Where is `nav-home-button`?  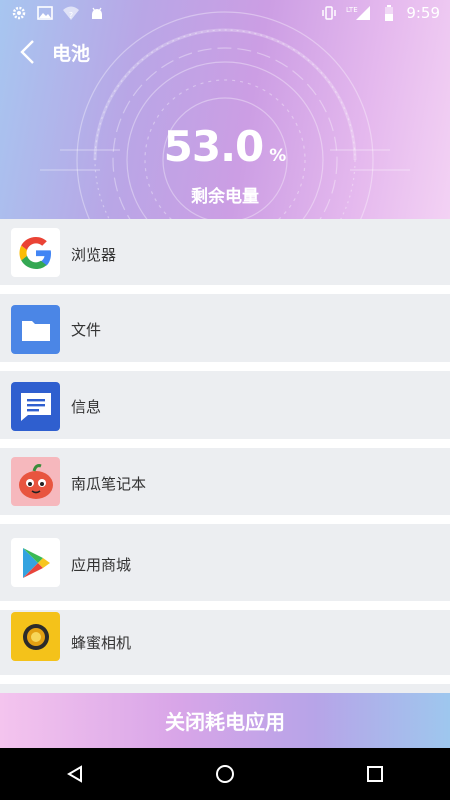 nav-home-button is located at coordinates (225, 774).